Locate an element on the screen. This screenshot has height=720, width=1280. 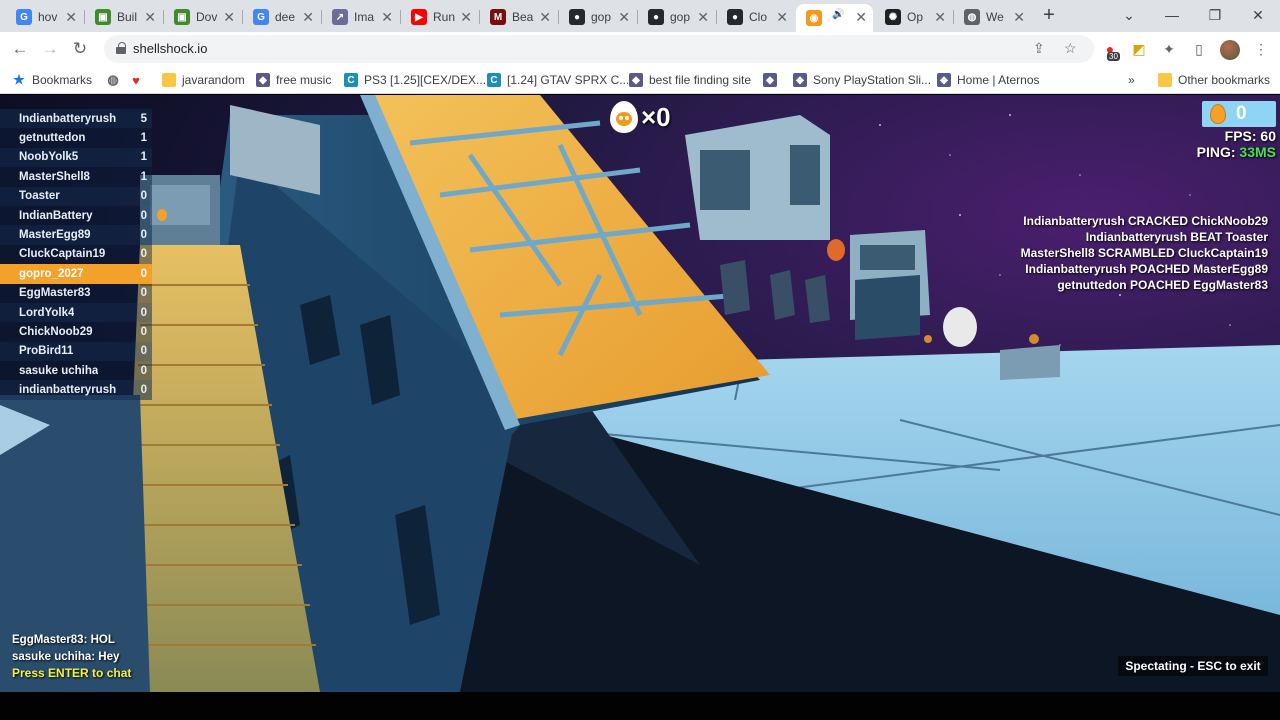
lock-icon is located at coordinates (121, 48).